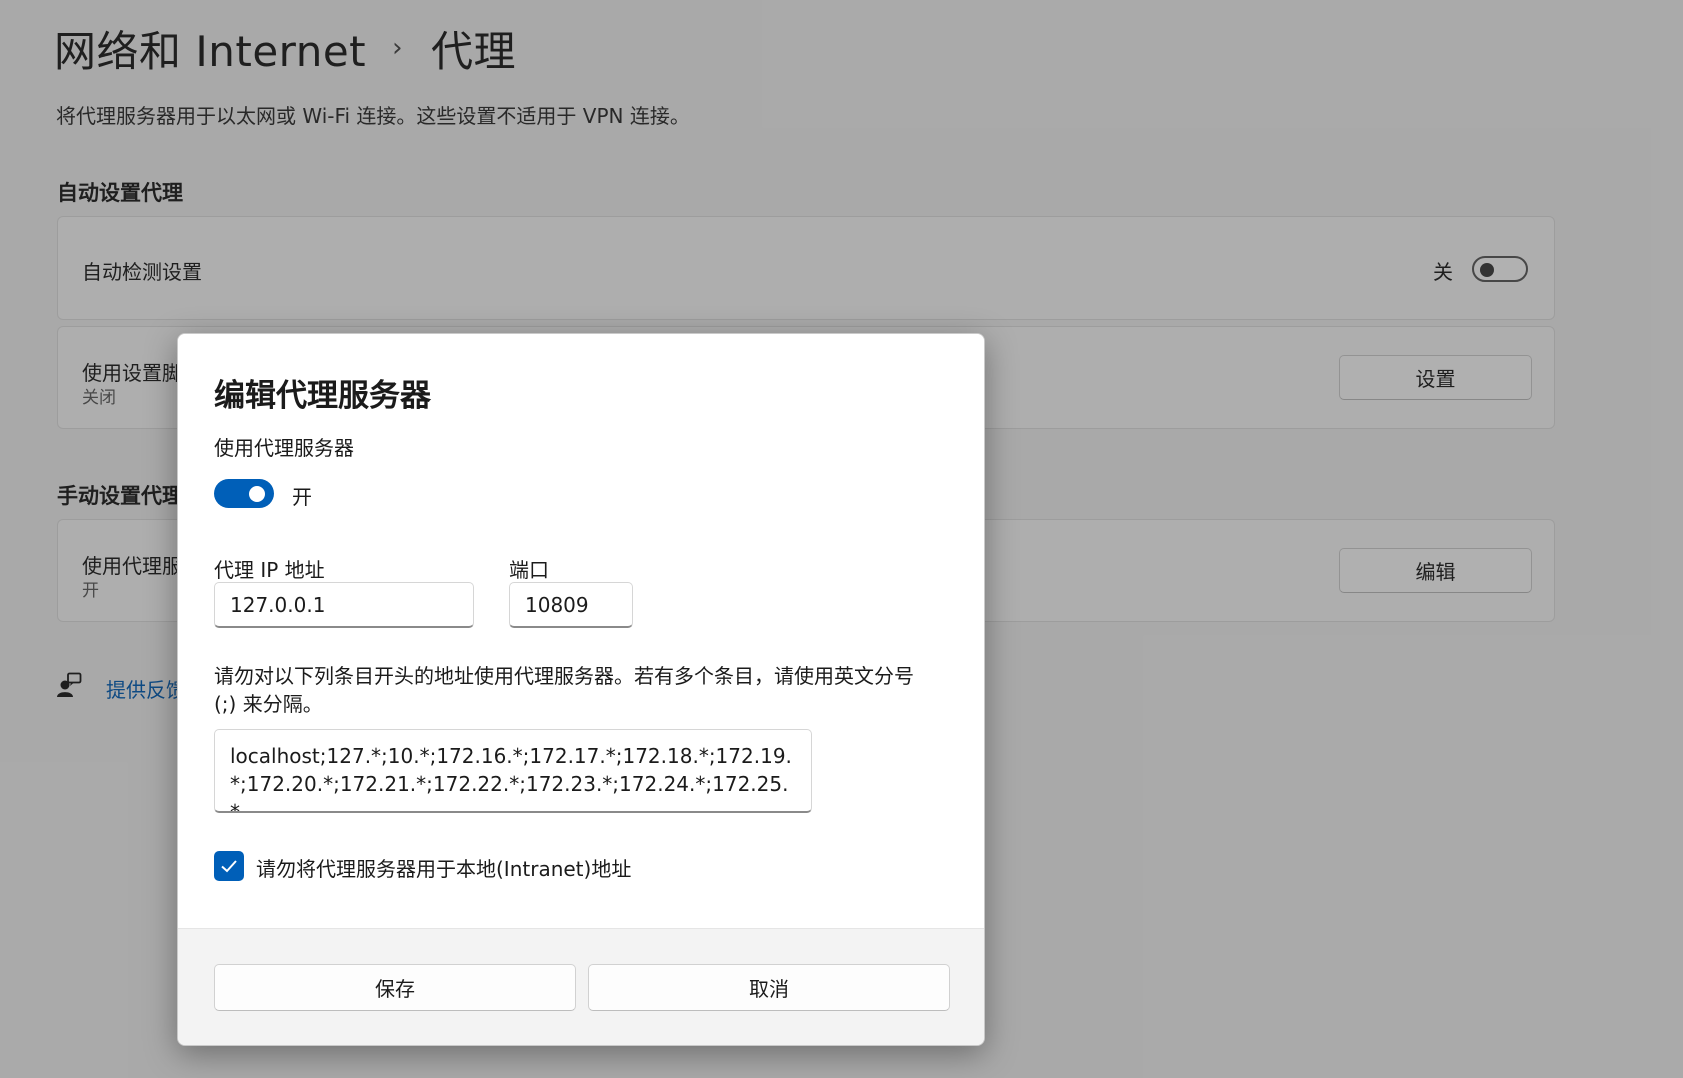  What do you see at coordinates (571, 605) in the screenshot?
I see `port-input: 10809` at bounding box center [571, 605].